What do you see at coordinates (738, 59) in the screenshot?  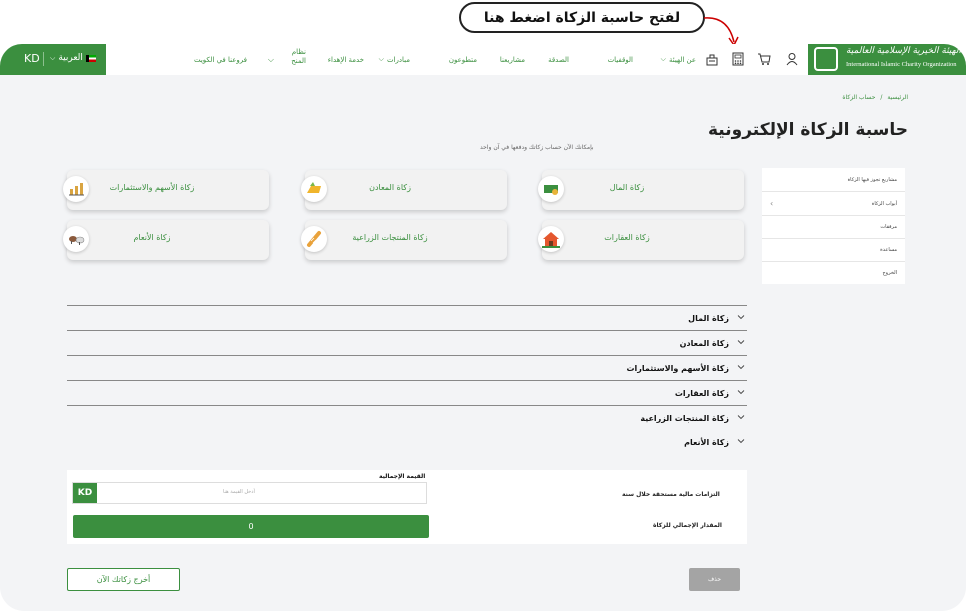 I see `calculator-icon` at bounding box center [738, 59].